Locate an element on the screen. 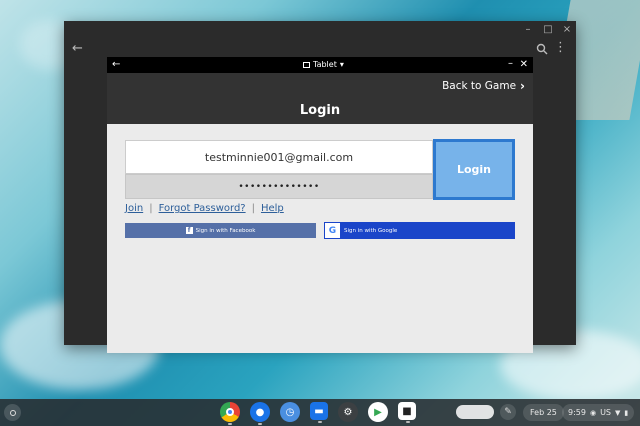  clock-time: 9:59 is located at coordinates (577, 412).